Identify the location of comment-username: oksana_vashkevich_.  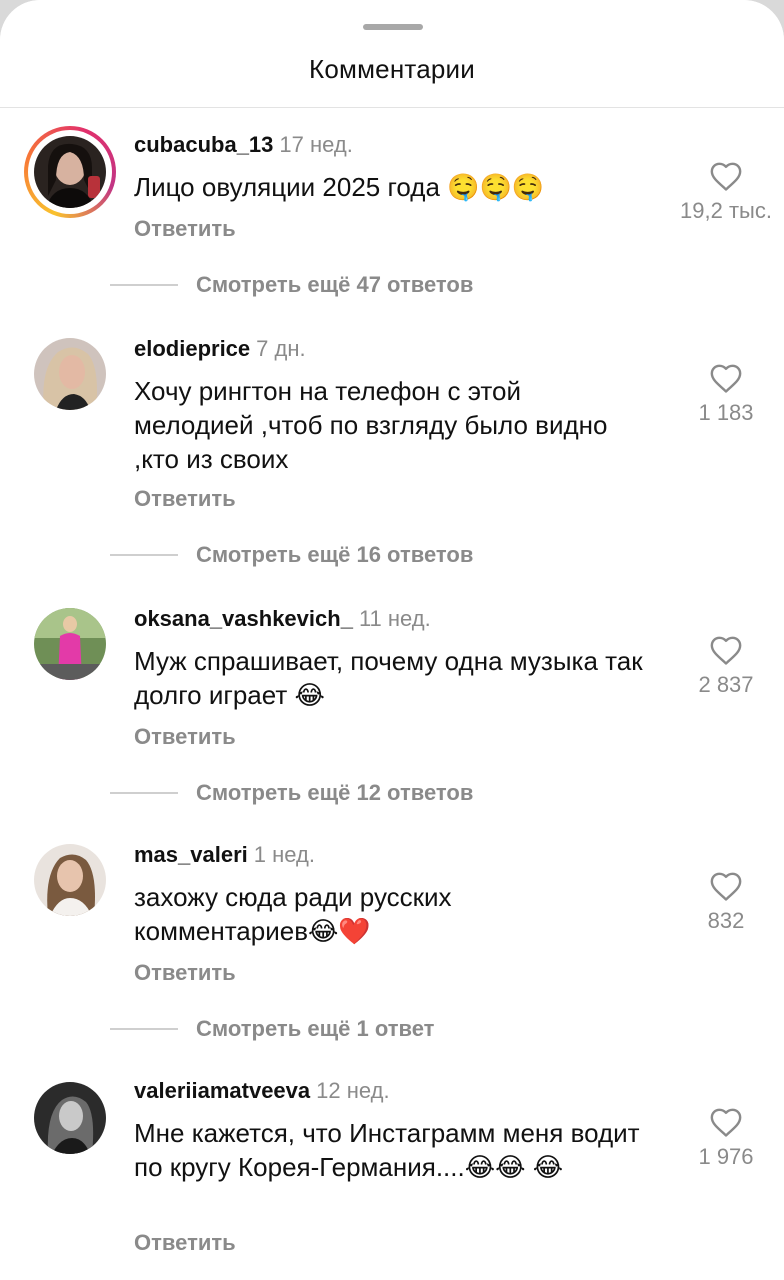
(243, 618).